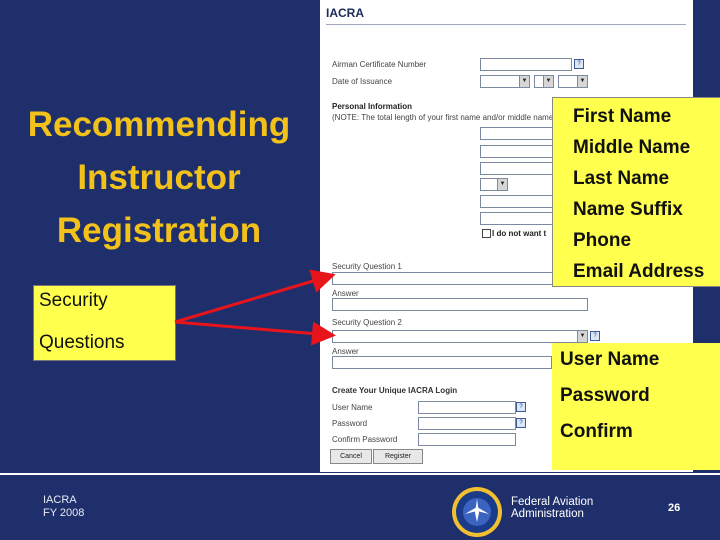 The height and width of the screenshot is (540, 720). Describe the element at coordinates (674, 508) in the screenshot. I see `page-number: 26` at that location.